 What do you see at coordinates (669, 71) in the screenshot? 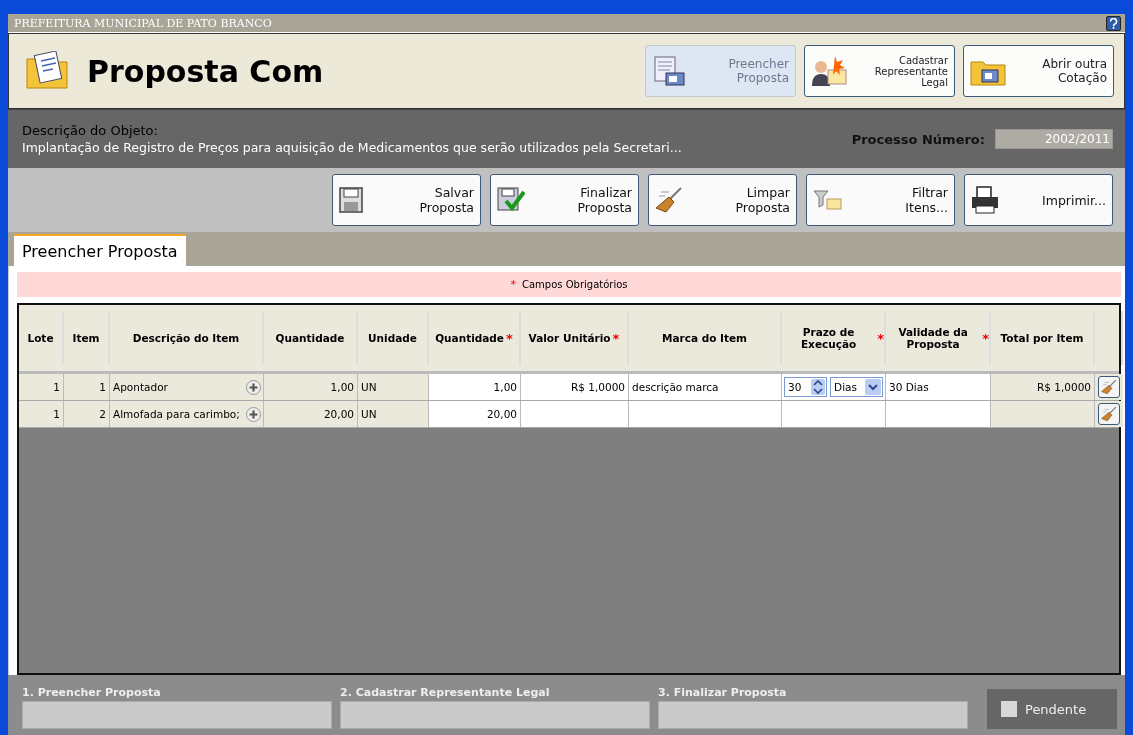
I see `document-icon` at bounding box center [669, 71].